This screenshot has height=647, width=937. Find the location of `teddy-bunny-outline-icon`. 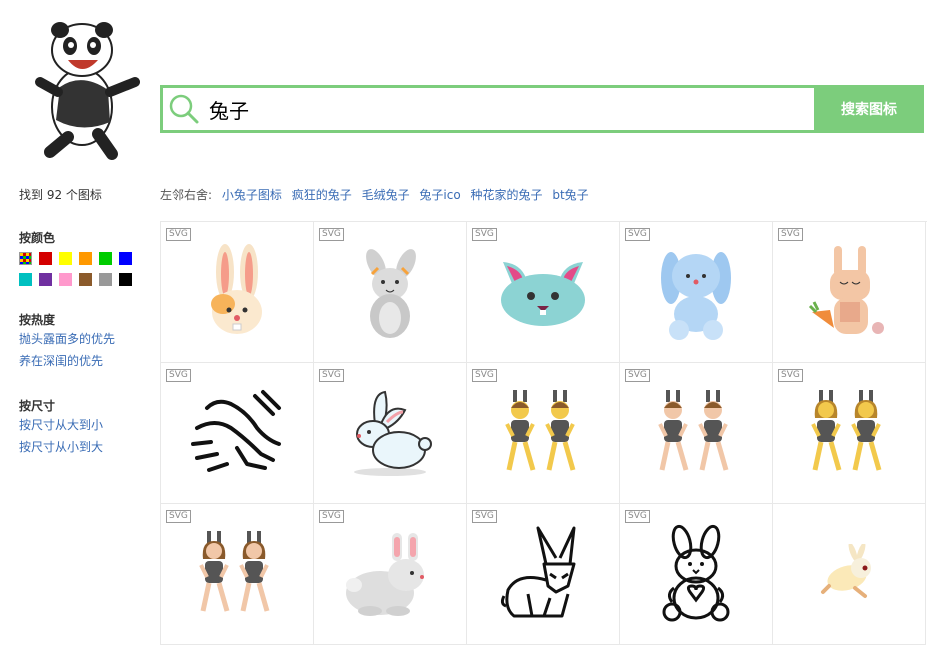

teddy-bunny-outline-icon is located at coordinates (696, 573).